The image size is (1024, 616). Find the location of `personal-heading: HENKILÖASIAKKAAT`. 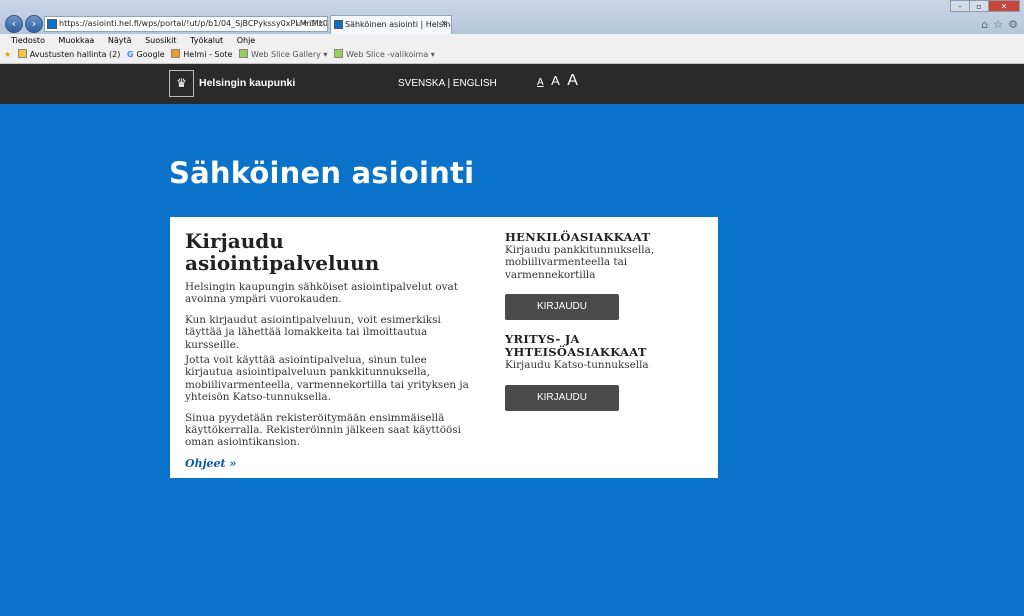

personal-heading: HENKILÖASIAKKAAT is located at coordinates (578, 237).